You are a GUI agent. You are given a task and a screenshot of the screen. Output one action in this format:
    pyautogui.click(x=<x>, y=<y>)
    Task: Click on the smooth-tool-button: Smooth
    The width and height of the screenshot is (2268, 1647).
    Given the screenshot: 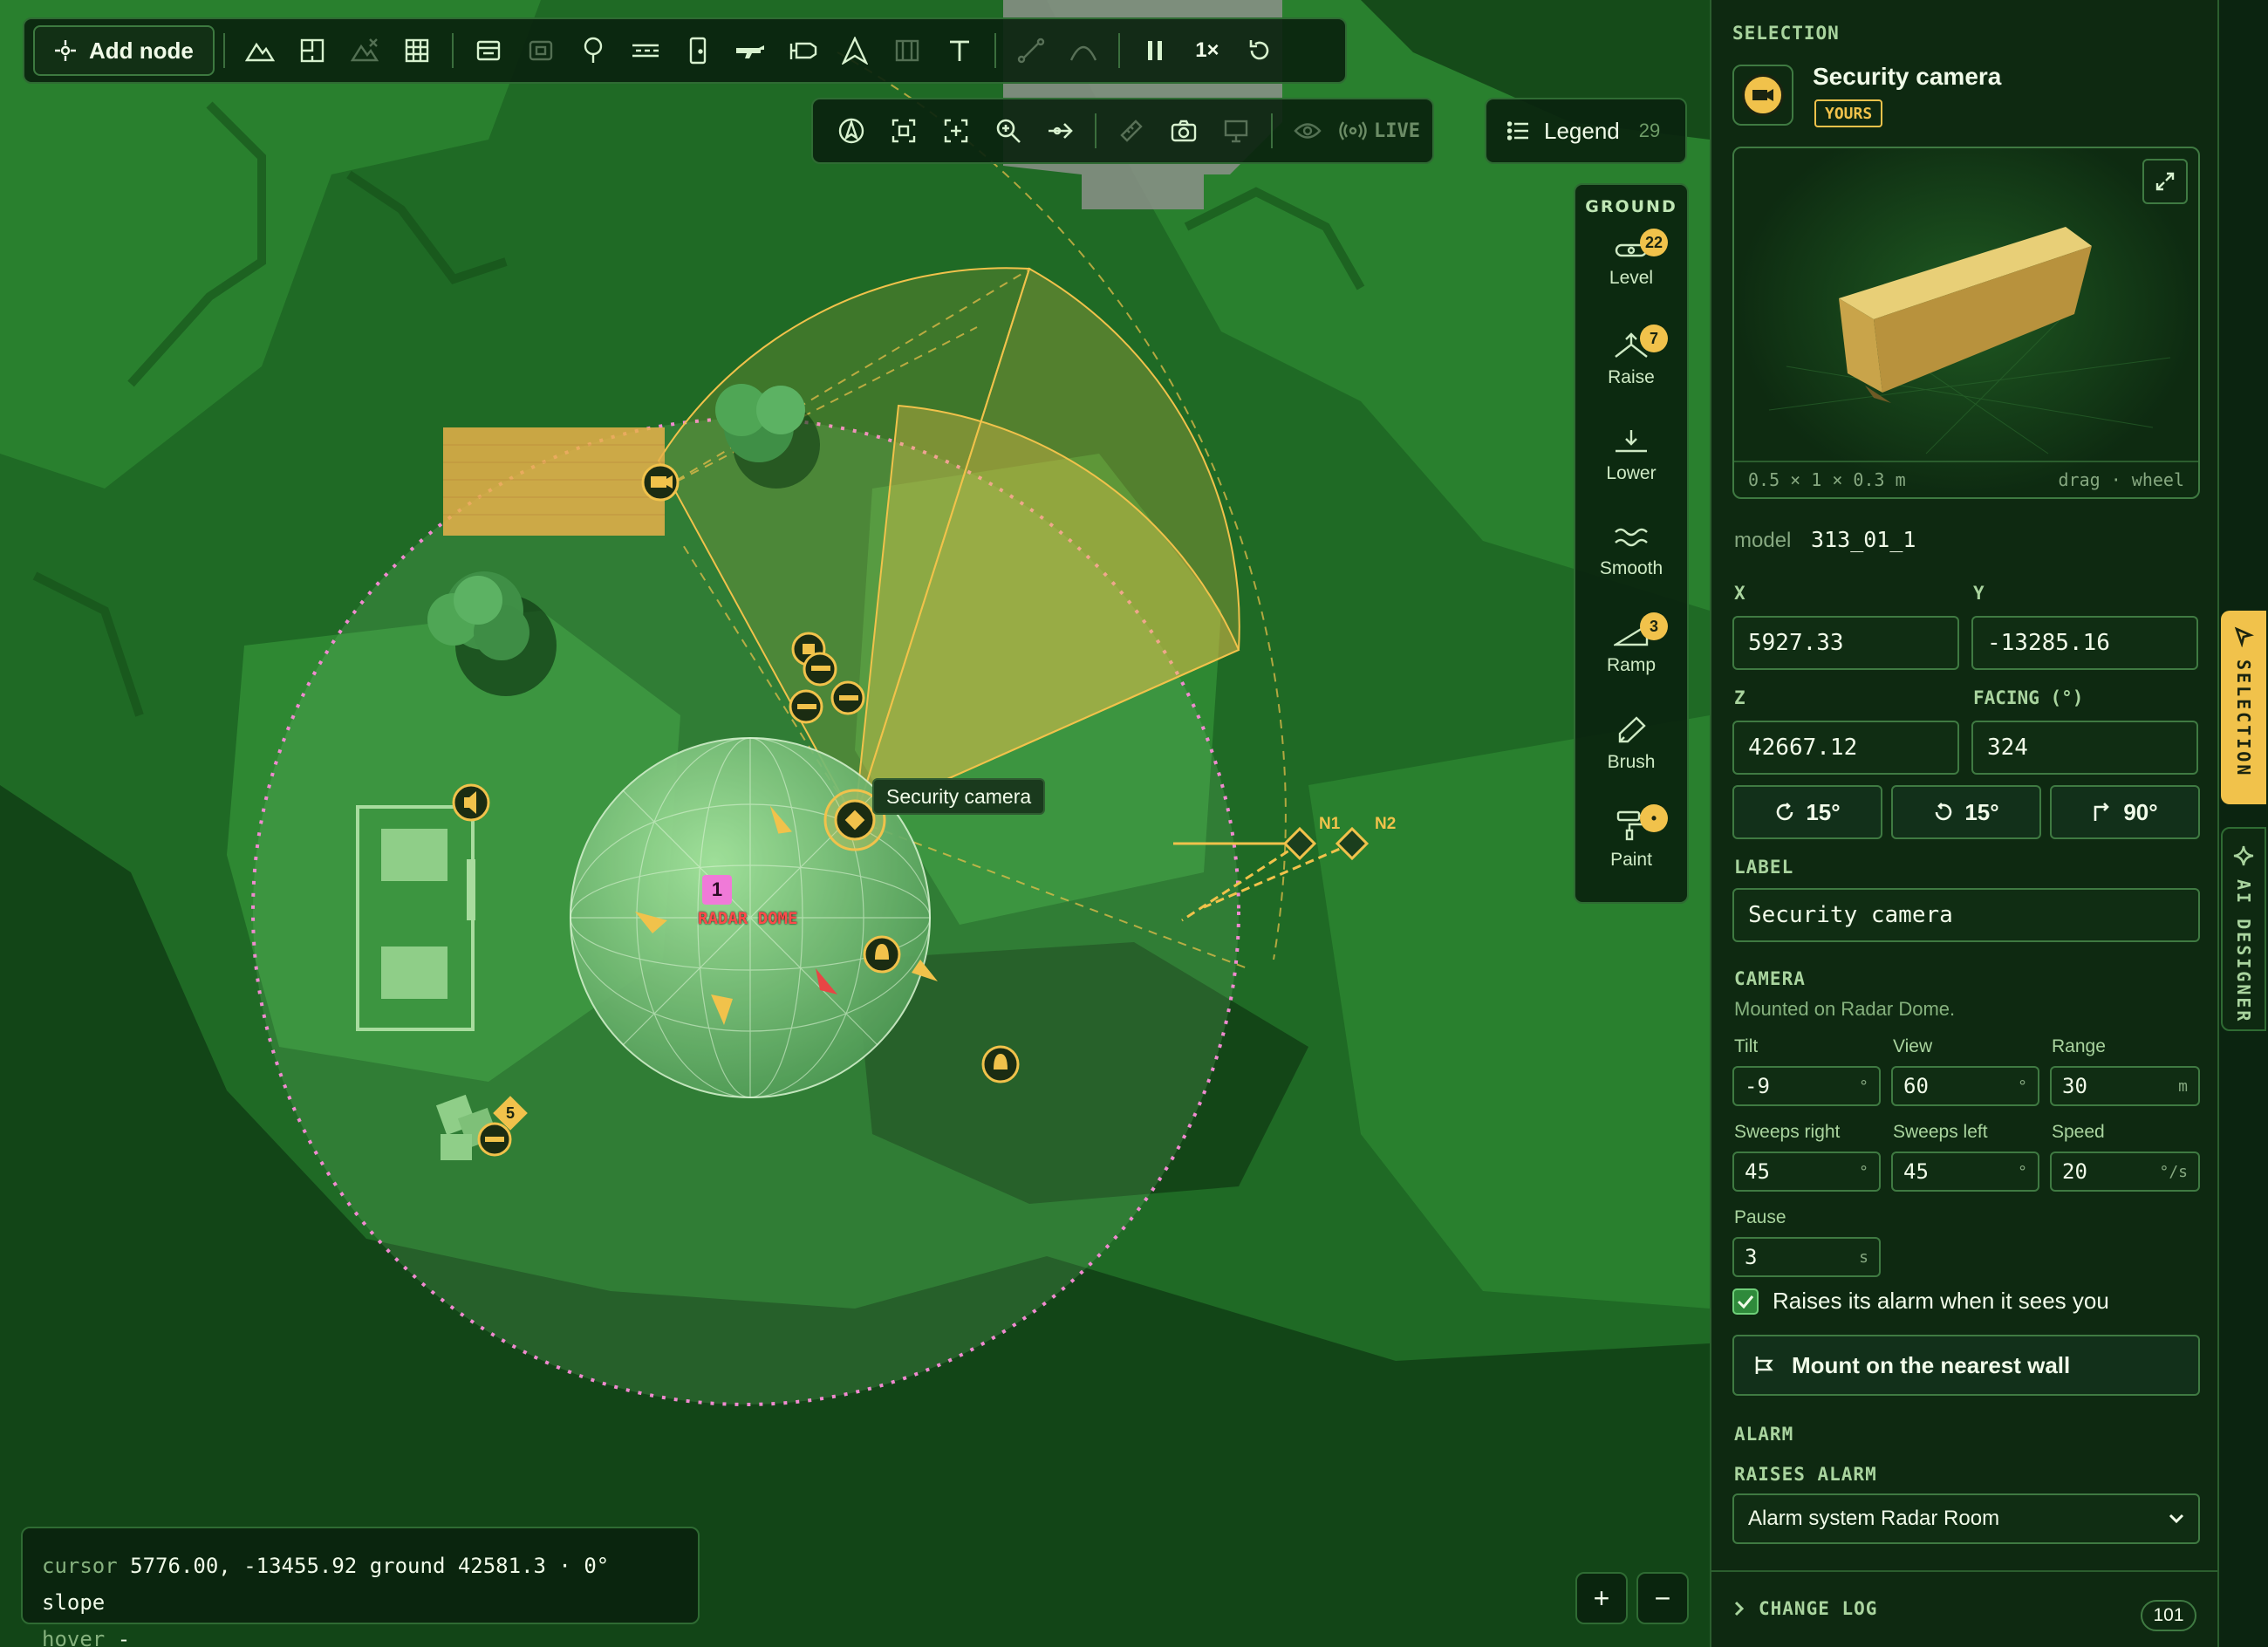 What is the action you would take?
    pyautogui.click(x=1632, y=552)
    